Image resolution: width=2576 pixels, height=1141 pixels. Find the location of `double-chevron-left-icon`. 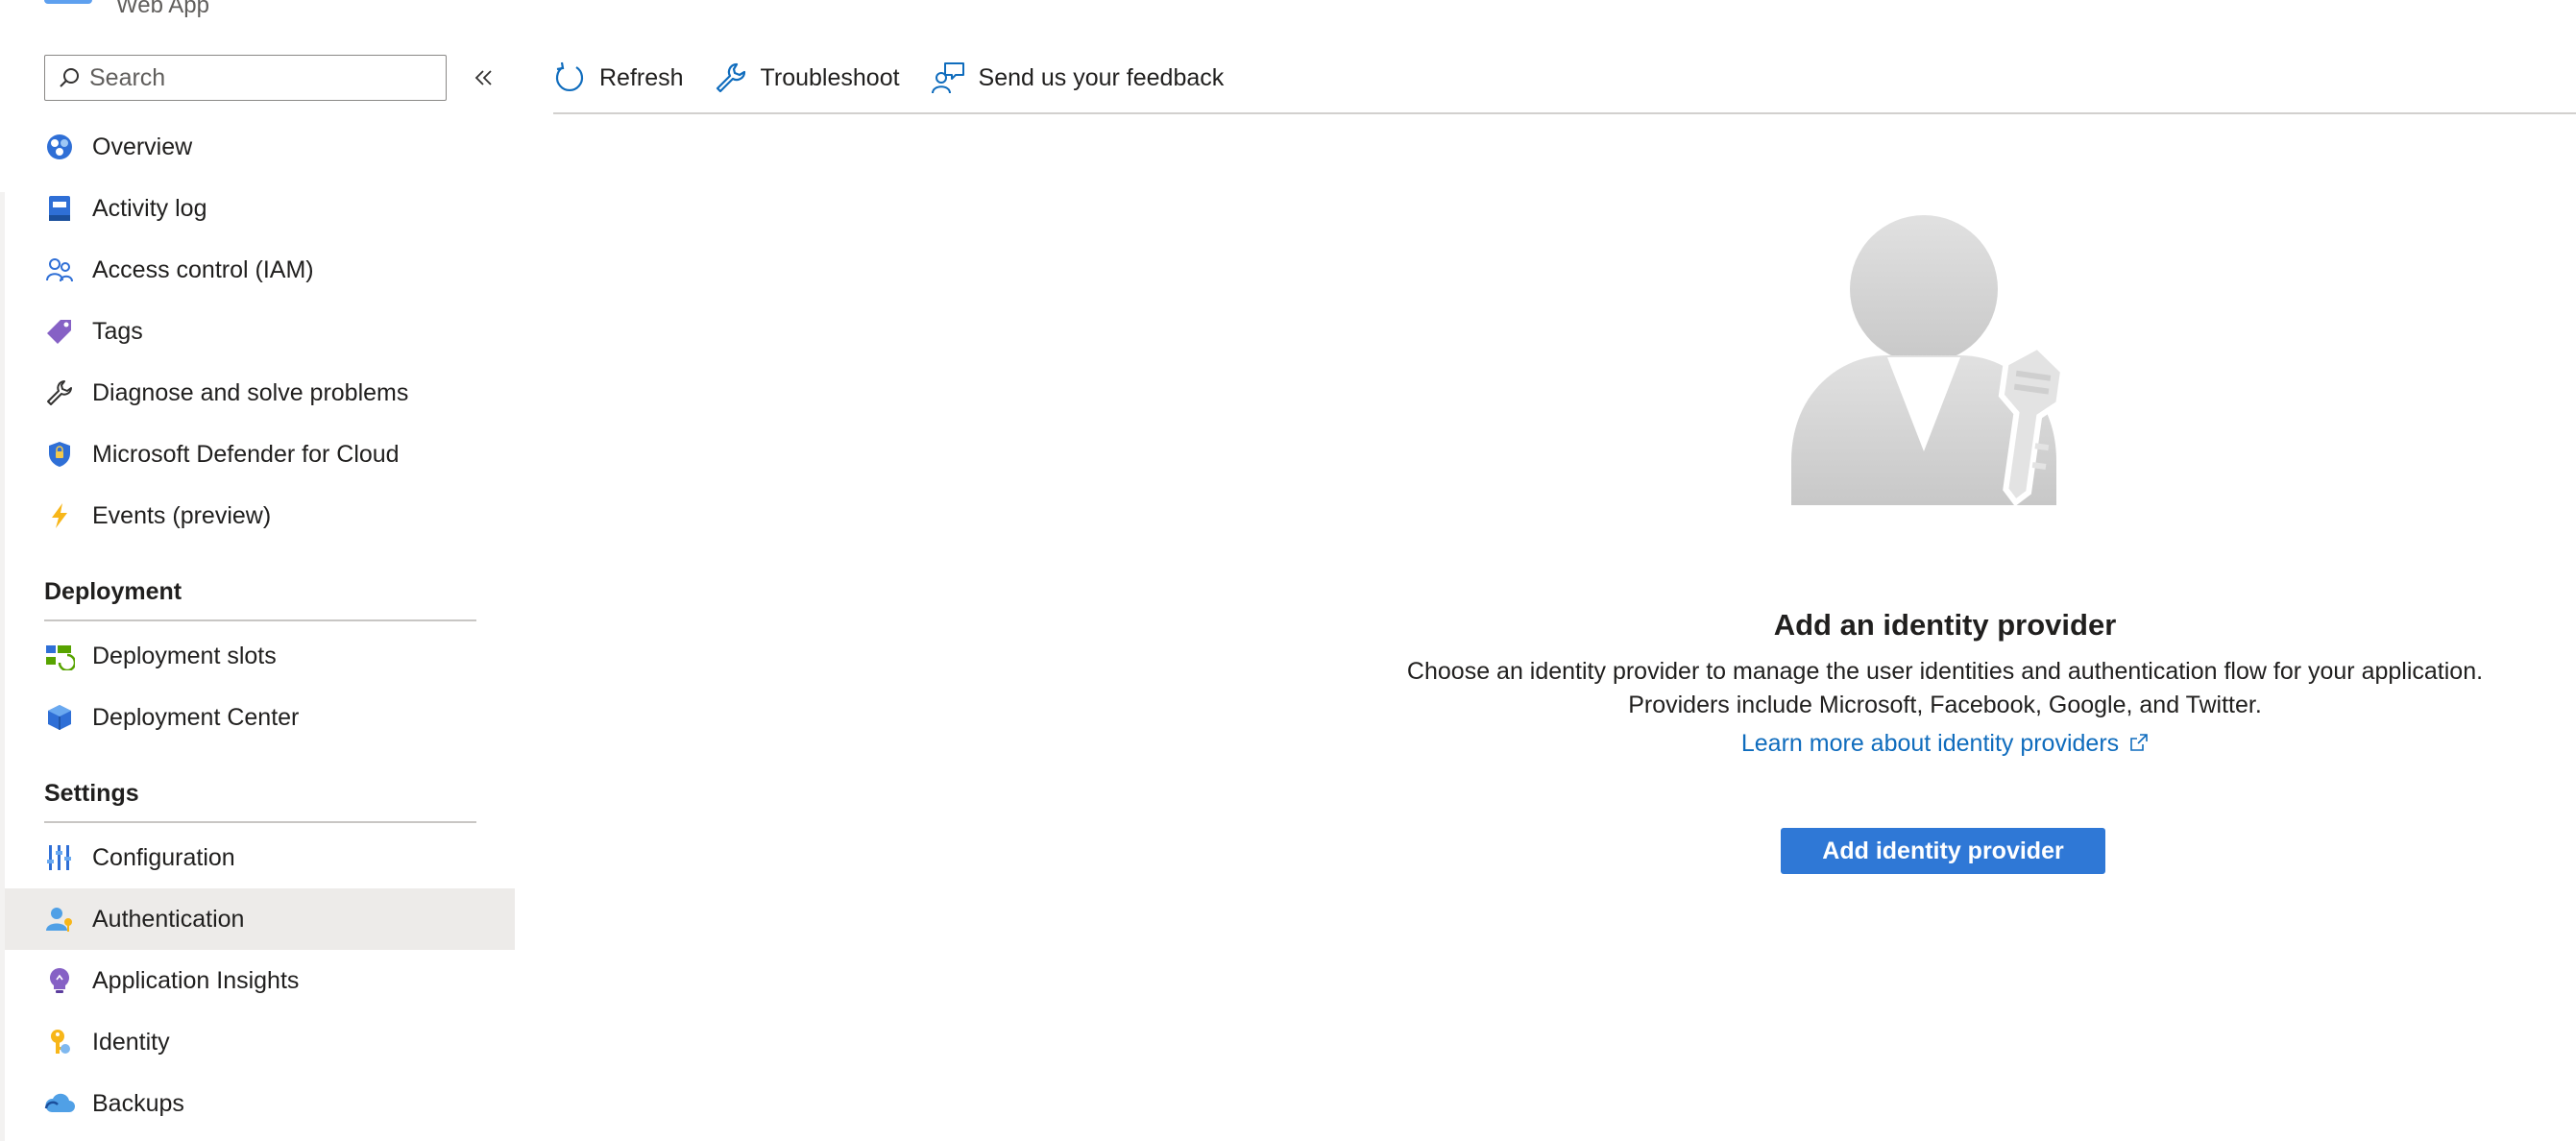

double-chevron-left-icon is located at coordinates (483, 77).